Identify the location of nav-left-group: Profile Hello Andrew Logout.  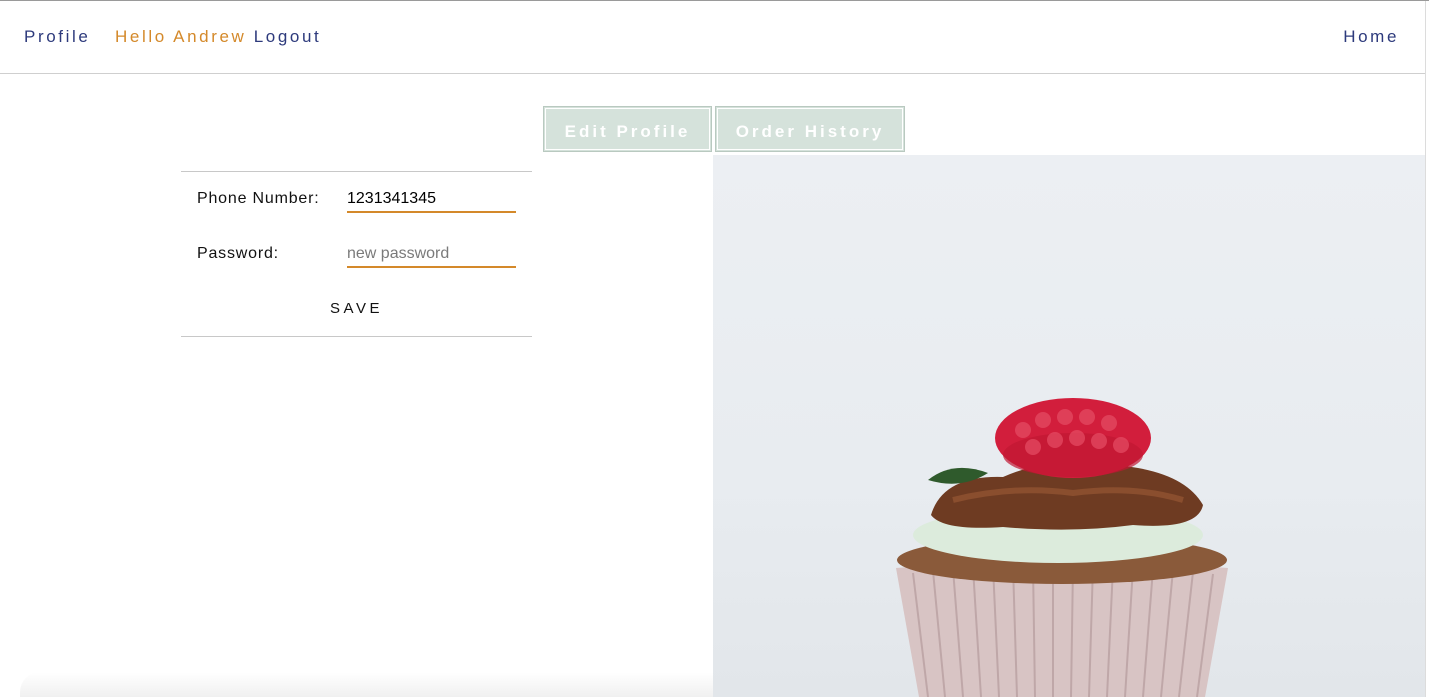
(172, 37).